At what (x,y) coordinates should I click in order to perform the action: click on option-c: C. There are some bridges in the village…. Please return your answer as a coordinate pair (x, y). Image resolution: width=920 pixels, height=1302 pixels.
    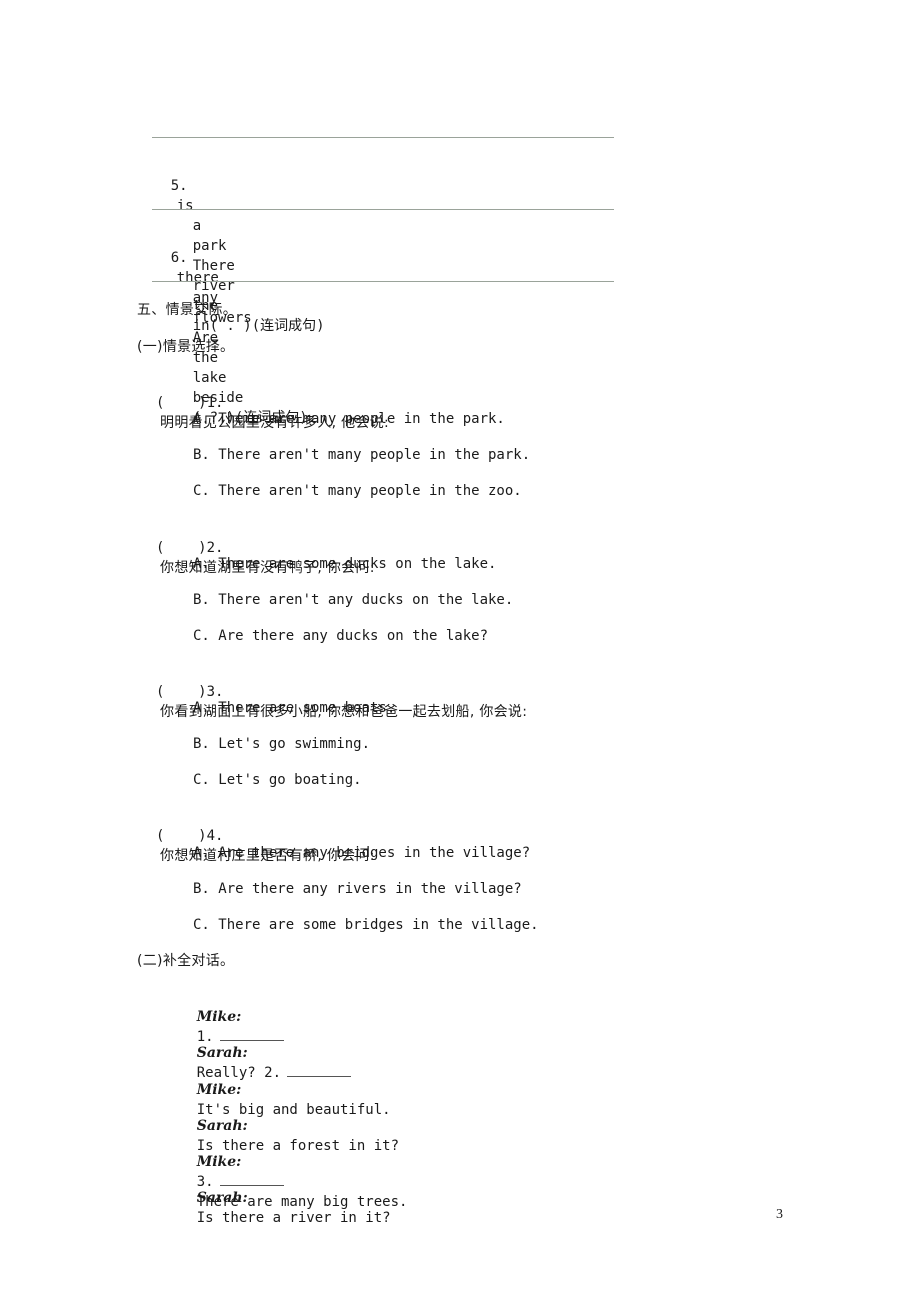
    Looking at the image, I should click on (366, 925).